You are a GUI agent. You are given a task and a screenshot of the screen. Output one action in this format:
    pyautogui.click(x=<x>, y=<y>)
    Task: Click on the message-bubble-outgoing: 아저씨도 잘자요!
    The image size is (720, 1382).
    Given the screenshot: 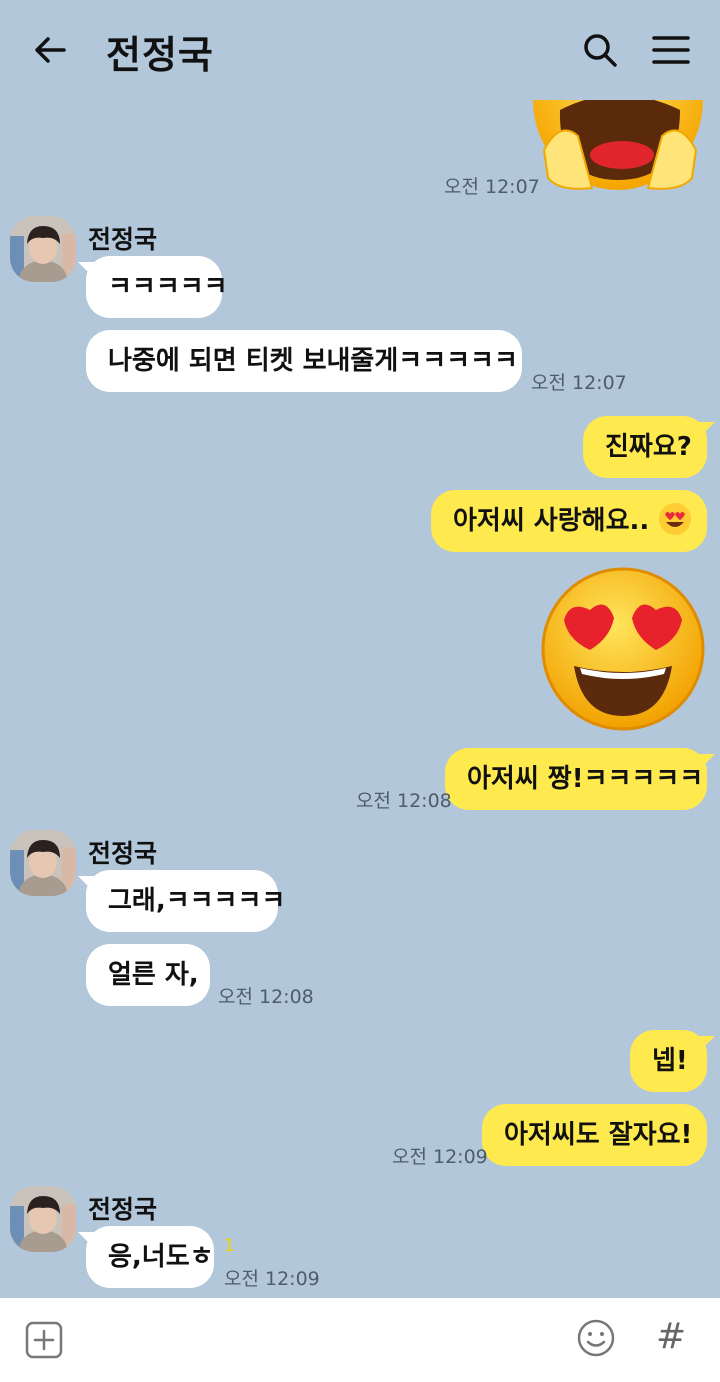 What is the action you would take?
    pyautogui.click(x=594, y=1135)
    